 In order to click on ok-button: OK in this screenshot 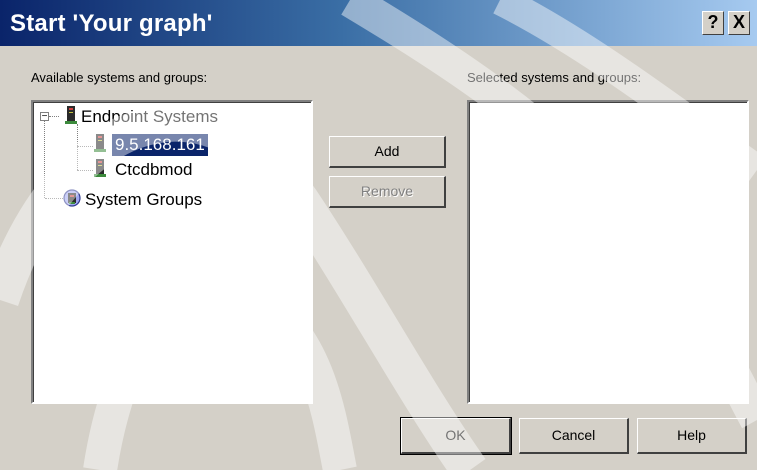, I will do `click(456, 436)`.